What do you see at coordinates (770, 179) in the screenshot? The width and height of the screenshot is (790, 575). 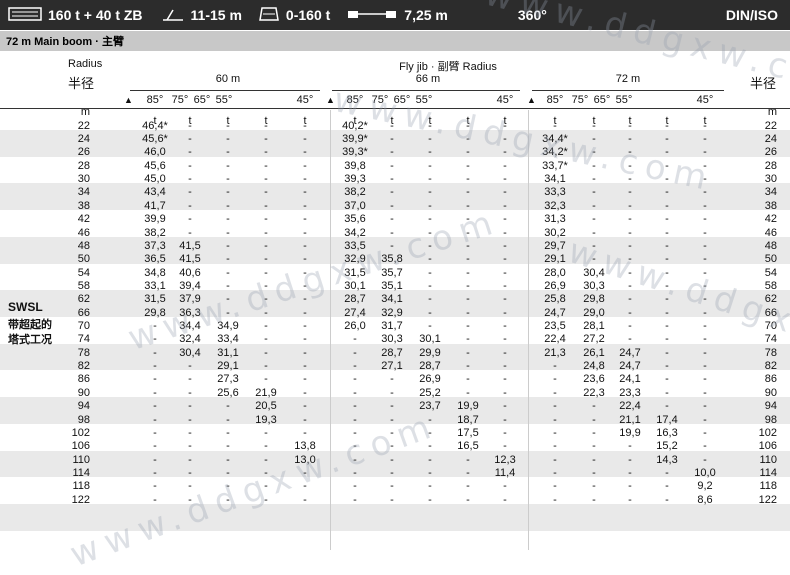 I see `radius-value-right: 30` at bounding box center [770, 179].